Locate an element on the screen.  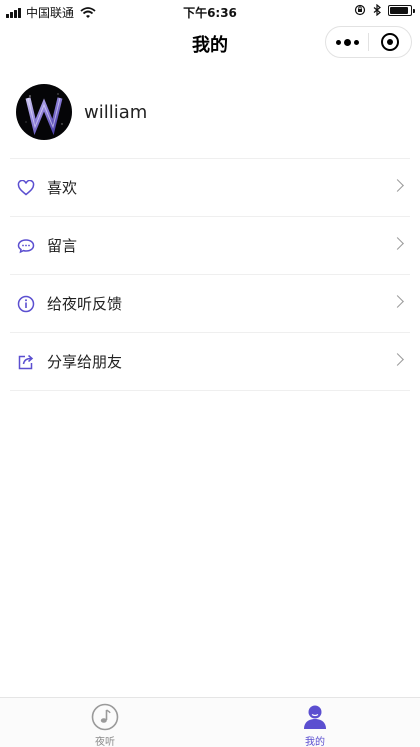
status-right is located at coordinates (384, 10).